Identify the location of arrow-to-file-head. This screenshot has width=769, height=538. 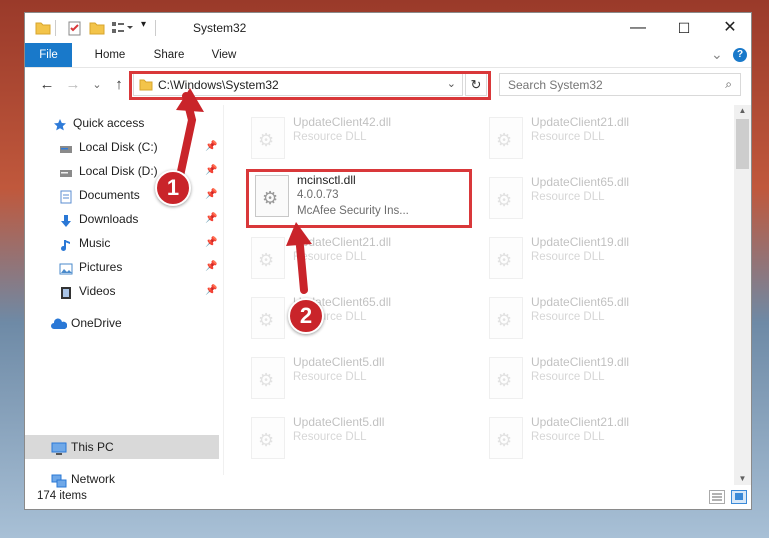
(299, 234).